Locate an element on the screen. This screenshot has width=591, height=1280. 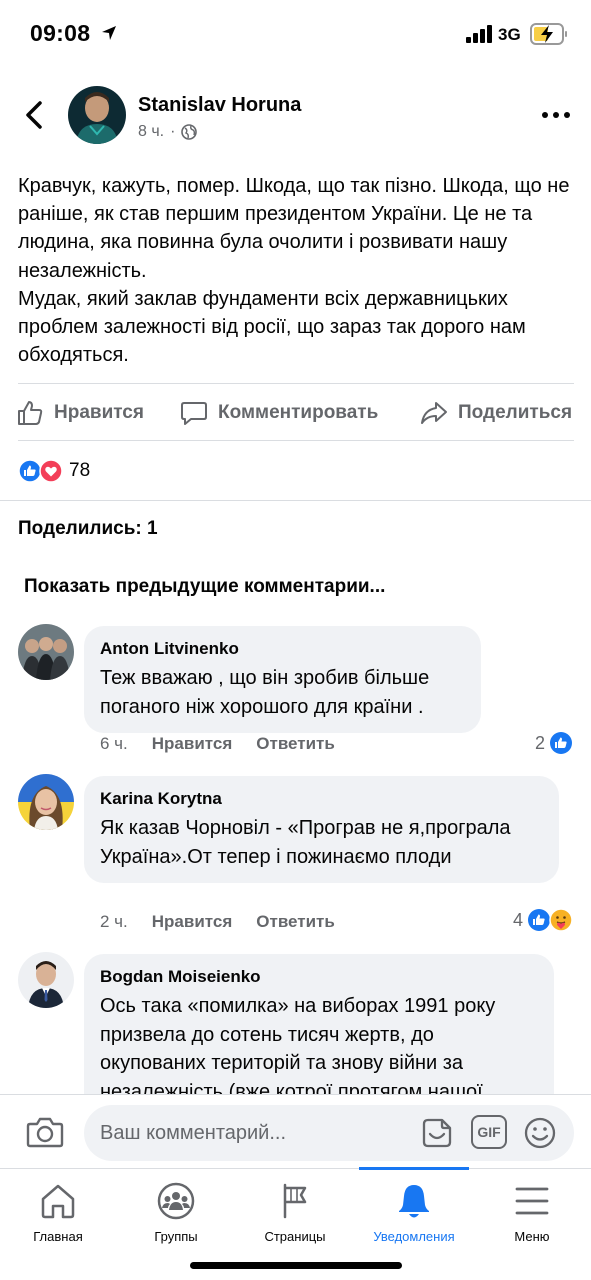
tab-label: Страницы is located at coordinates (295, 1236).